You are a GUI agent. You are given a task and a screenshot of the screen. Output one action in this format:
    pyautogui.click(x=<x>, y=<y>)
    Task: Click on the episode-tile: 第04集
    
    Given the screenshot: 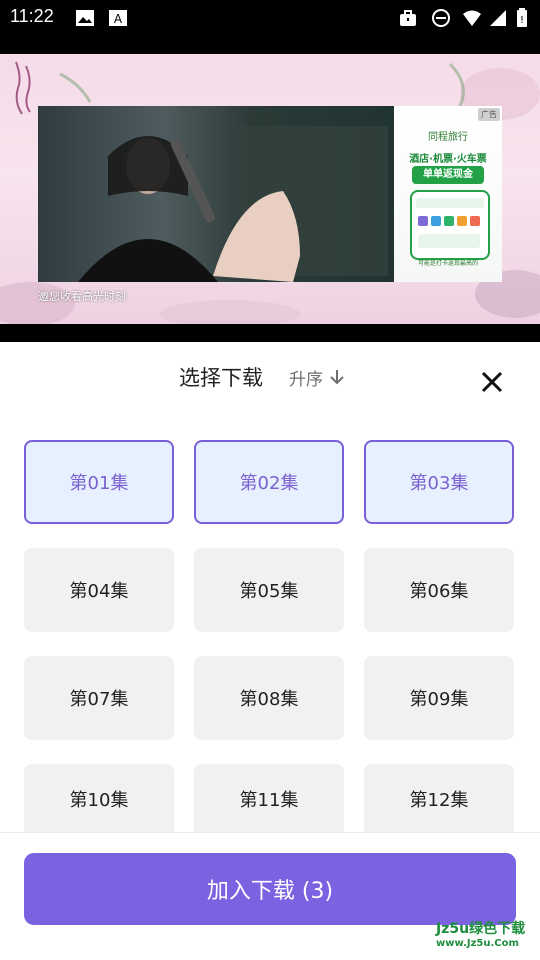 What is the action you would take?
    pyautogui.click(x=99, y=590)
    